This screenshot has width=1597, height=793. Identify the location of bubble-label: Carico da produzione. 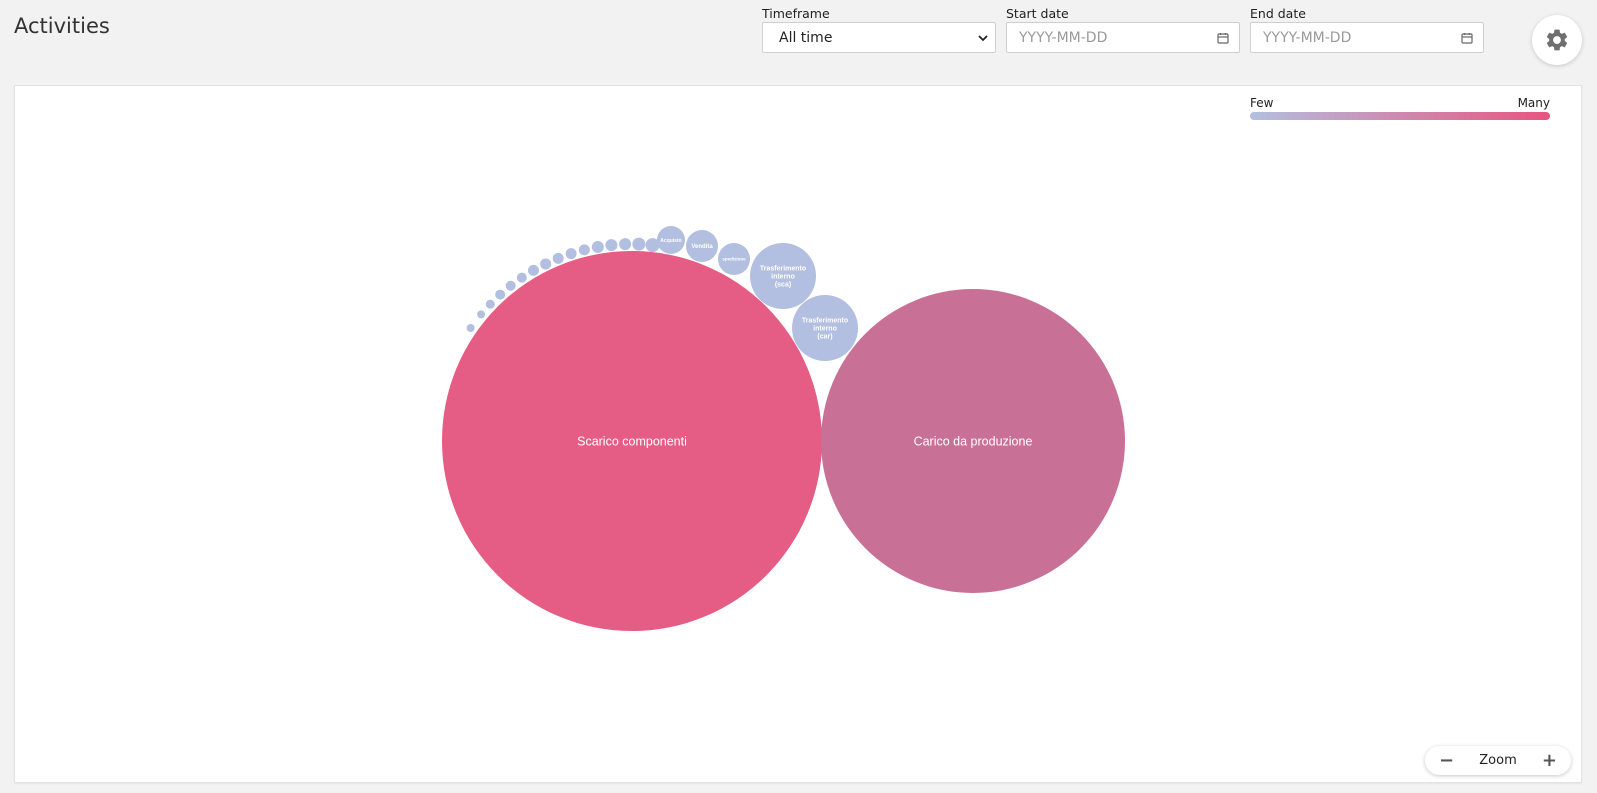
(973, 441).